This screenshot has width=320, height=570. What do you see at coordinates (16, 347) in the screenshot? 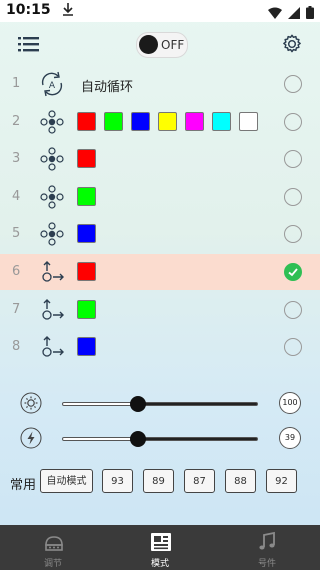
I see `mode-number: 8` at bounding box center [16, 347].